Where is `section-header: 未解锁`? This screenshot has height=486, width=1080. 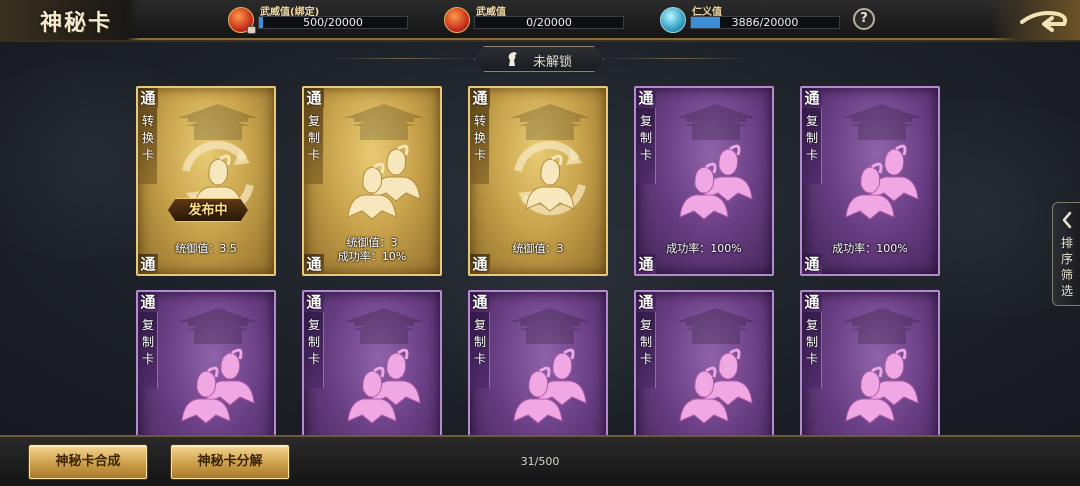 section-header: 未解锁 is located at coordinates (539, 59).